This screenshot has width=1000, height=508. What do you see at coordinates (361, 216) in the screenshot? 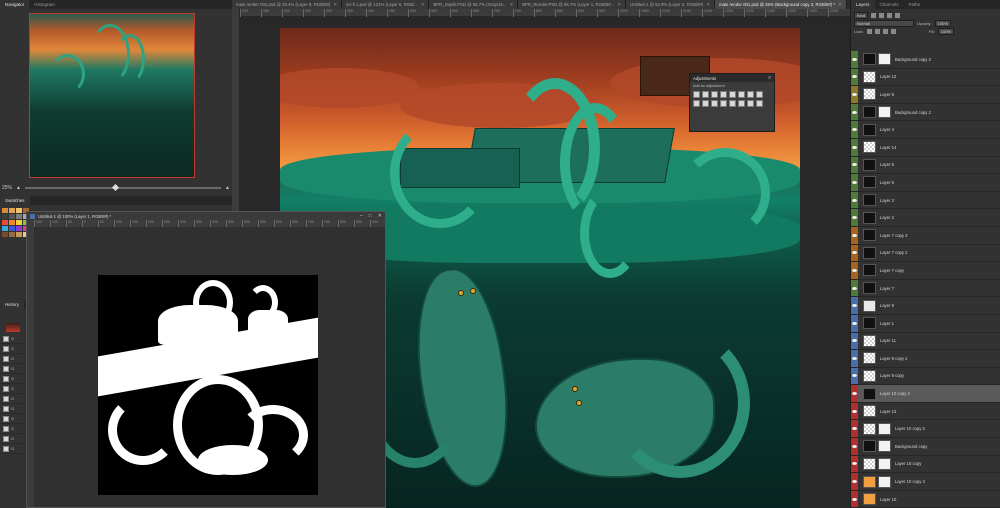
I see `minimize-icon: –` at bounding box center [361, 216].